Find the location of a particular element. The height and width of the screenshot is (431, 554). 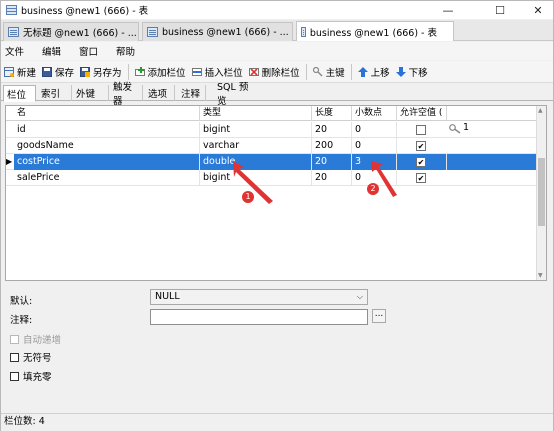

primary-key-label: 主键 is located at coordinates (335, 73).